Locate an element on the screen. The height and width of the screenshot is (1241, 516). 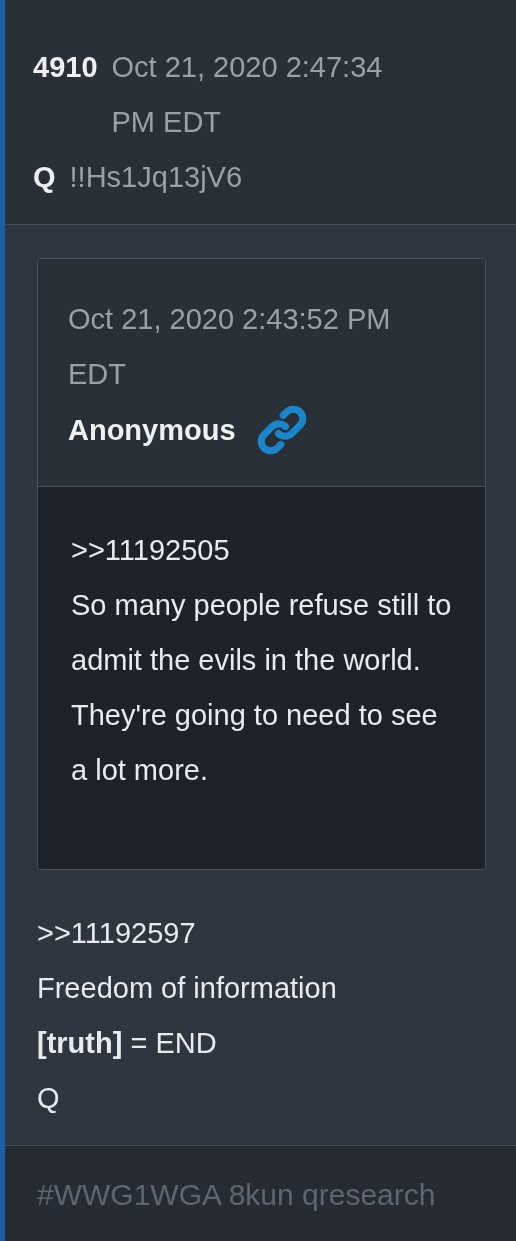
hashtags-footer: #WWG1WGA 8kun qresearch is located at coordinates (260, 1193).